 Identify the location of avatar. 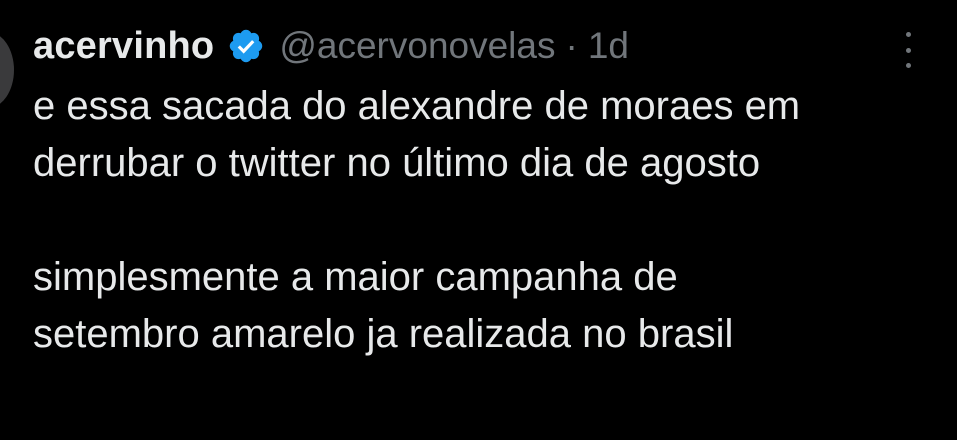
(7, 70).